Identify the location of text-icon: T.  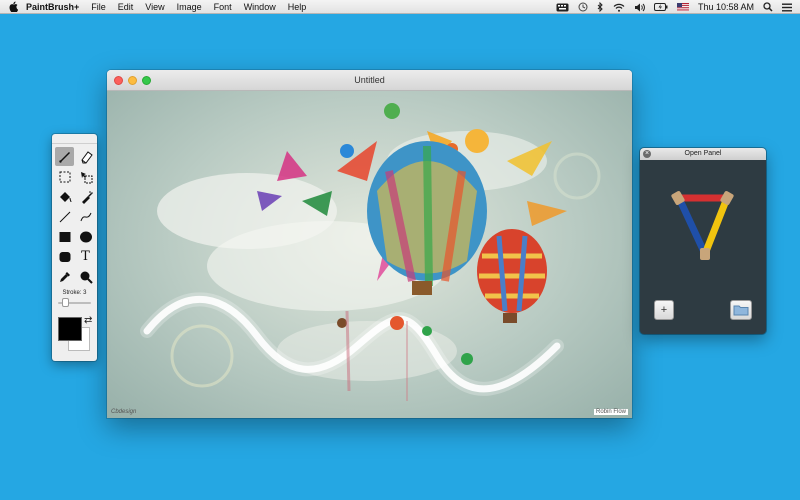
(85, 256).